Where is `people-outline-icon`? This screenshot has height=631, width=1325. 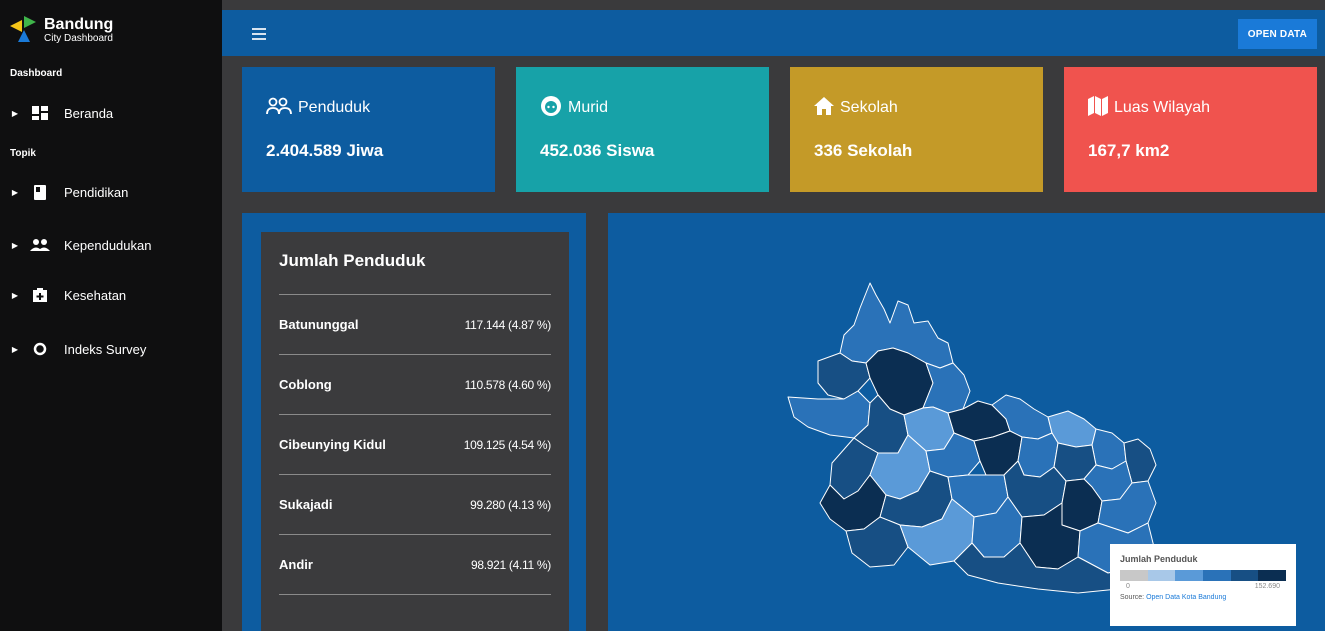 people-outline-icon is located at coordinates (279, 108).